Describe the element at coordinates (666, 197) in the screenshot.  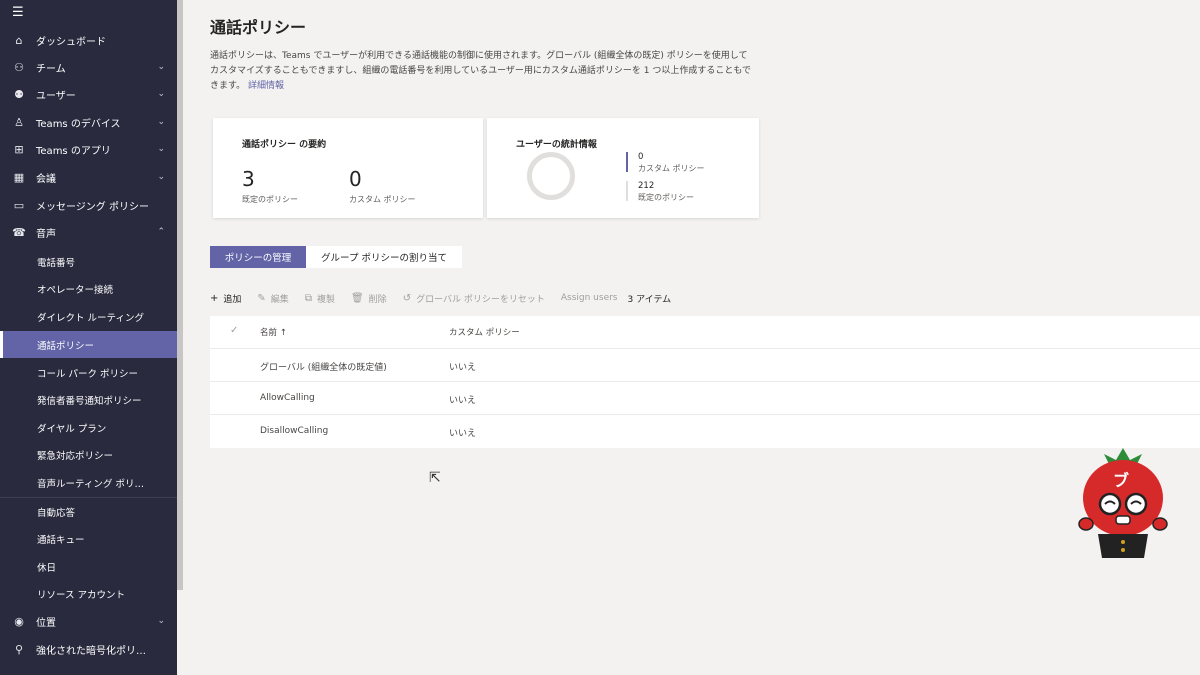
I see `legend-default-label: 既定のポリシー` at that location.